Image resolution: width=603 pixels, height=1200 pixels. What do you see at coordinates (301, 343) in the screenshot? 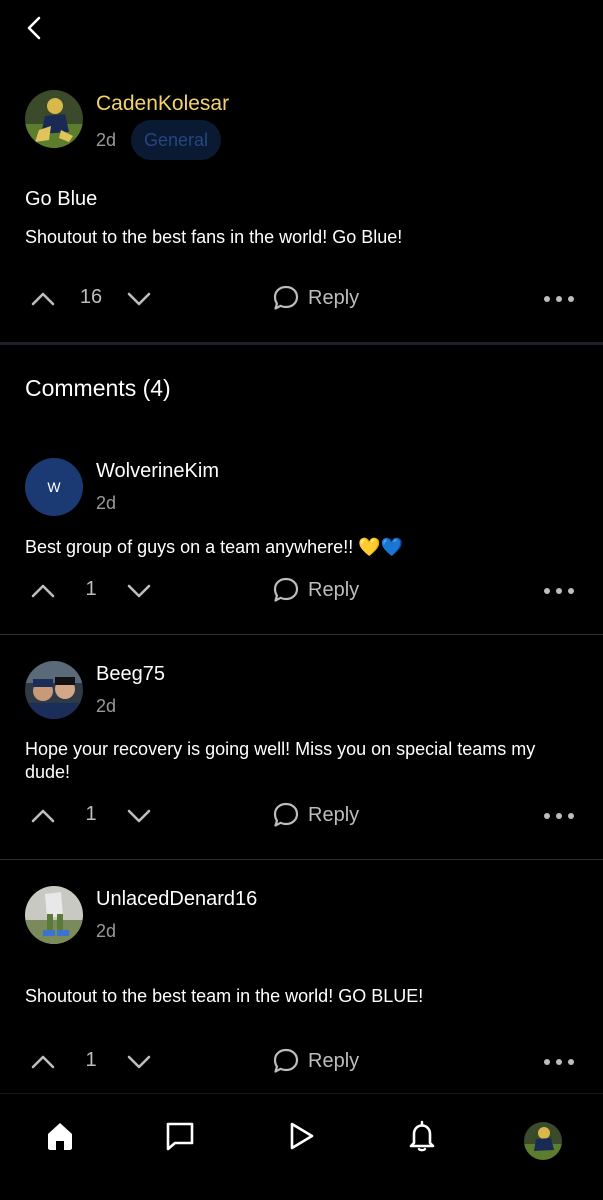
I see `section-divider` at bounding box center [301, 343].